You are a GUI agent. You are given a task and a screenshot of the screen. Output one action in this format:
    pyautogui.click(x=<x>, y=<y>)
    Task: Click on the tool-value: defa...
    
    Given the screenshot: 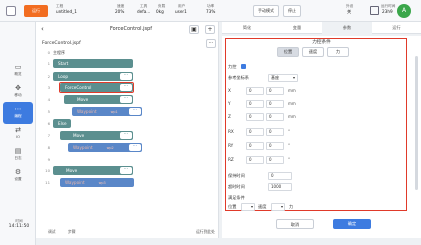 What is the action you would take?
    pyautogui.click(x=143, y=12)
    